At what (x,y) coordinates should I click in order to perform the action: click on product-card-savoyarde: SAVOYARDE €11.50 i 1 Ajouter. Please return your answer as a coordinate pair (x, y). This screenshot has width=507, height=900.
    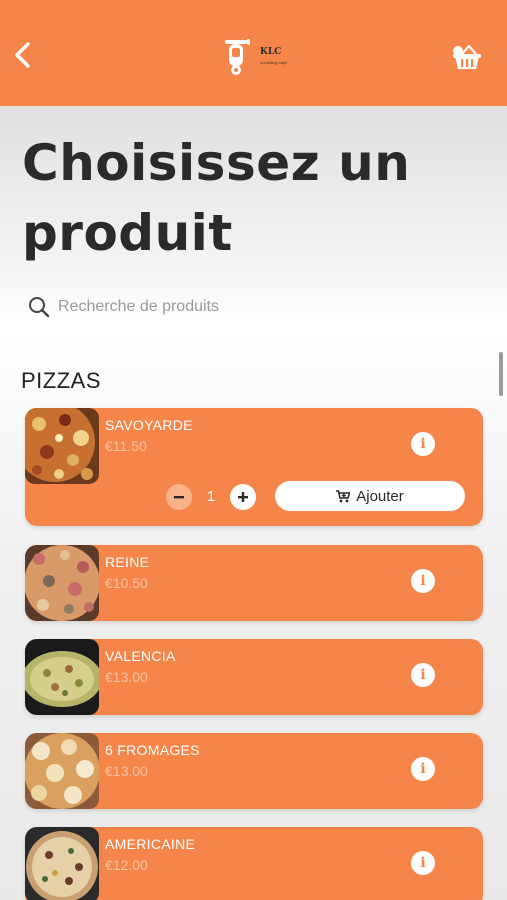
    Looking at the image, I should click on (254, 467).